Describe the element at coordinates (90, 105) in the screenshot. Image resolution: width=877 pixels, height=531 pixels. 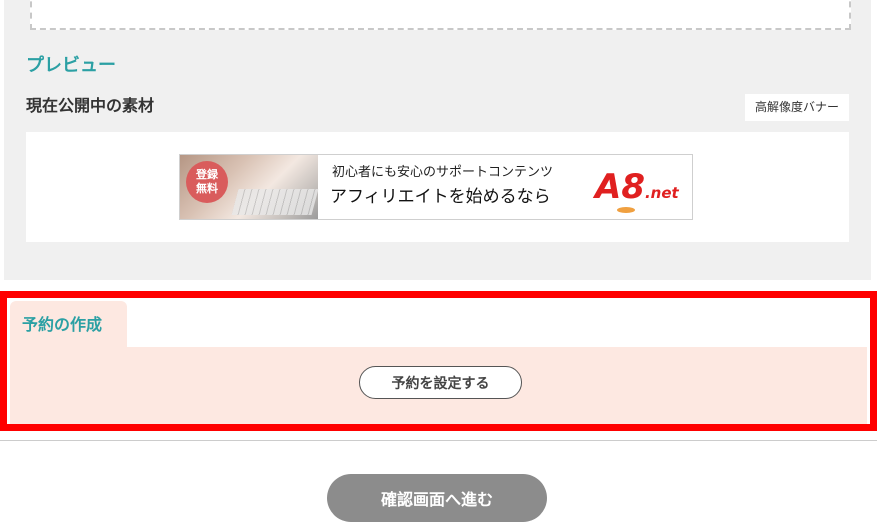
I see `current-material-title: 現在公開中の素材` at that location.